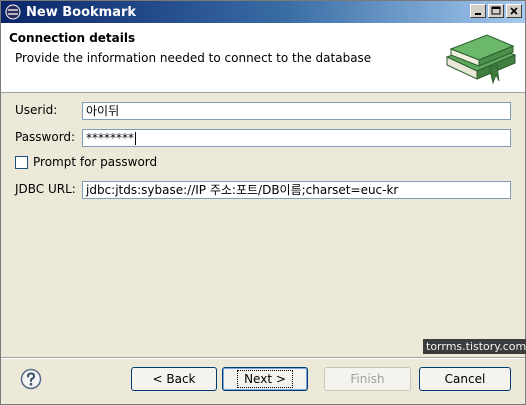  I want to click on back-button: < Back, so click(174, 379).